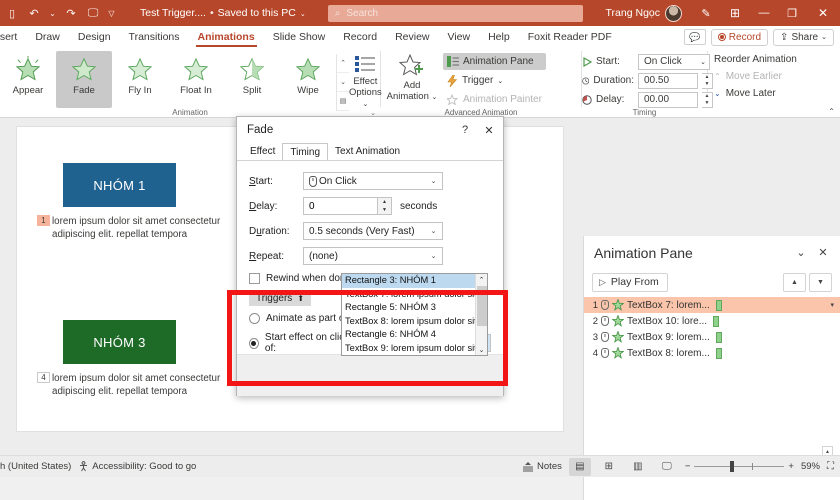 This screenshot has width=840, height=500. What do you see at coordinates (94, 37) in the screenshot?
I see `tab-design: Design` at bounding box center [94, 37].